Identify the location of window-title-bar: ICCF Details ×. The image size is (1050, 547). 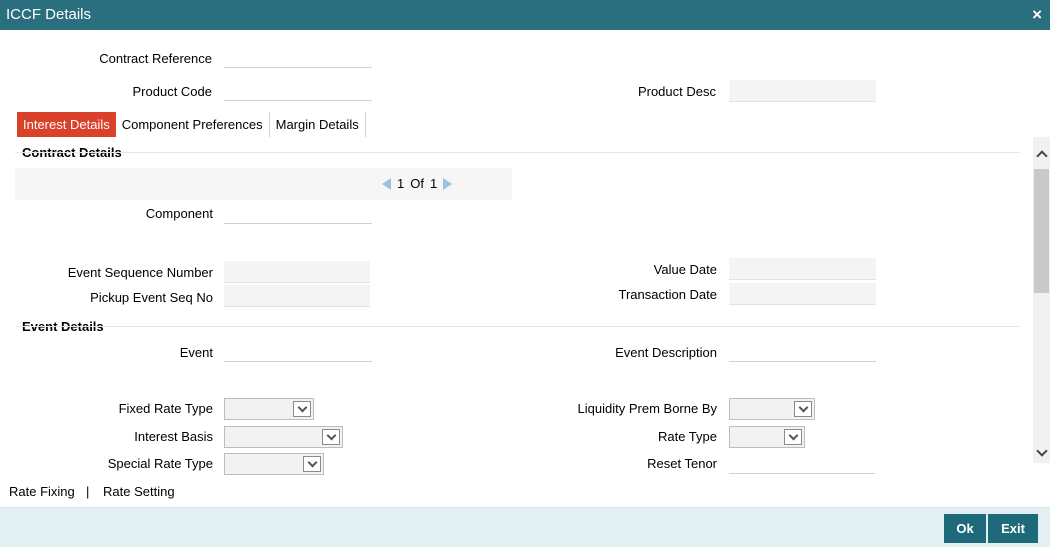
(525, 15).